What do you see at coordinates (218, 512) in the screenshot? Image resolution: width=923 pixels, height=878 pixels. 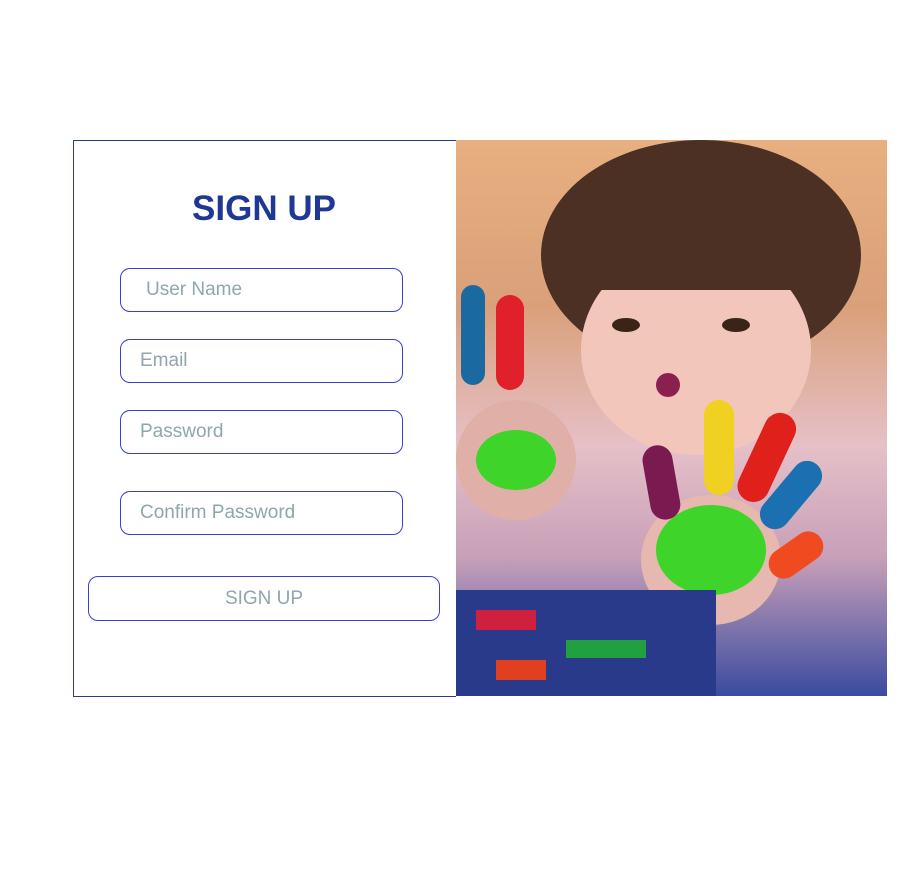 I see `confirm-password-placeholder: Confirm Password` at bounding box center [218, 512].